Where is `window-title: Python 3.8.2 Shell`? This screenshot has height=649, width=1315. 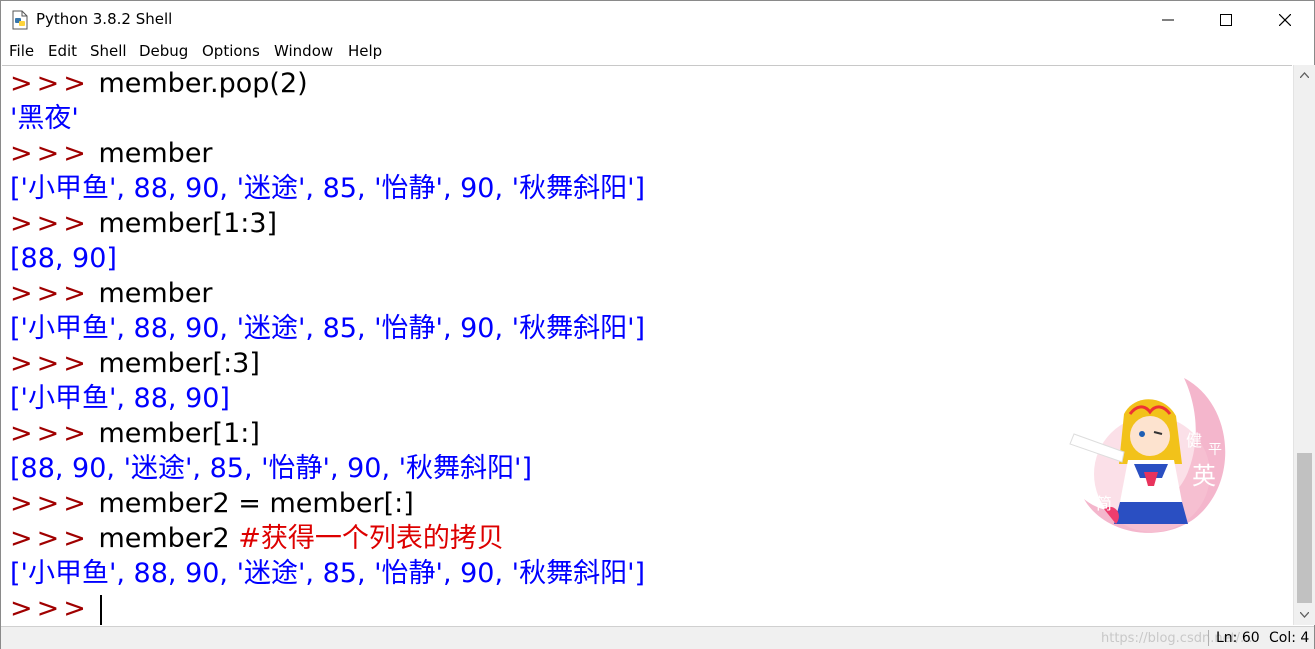
window-title: Python 3.8.2 Shell is located at coordinates (104, 19).